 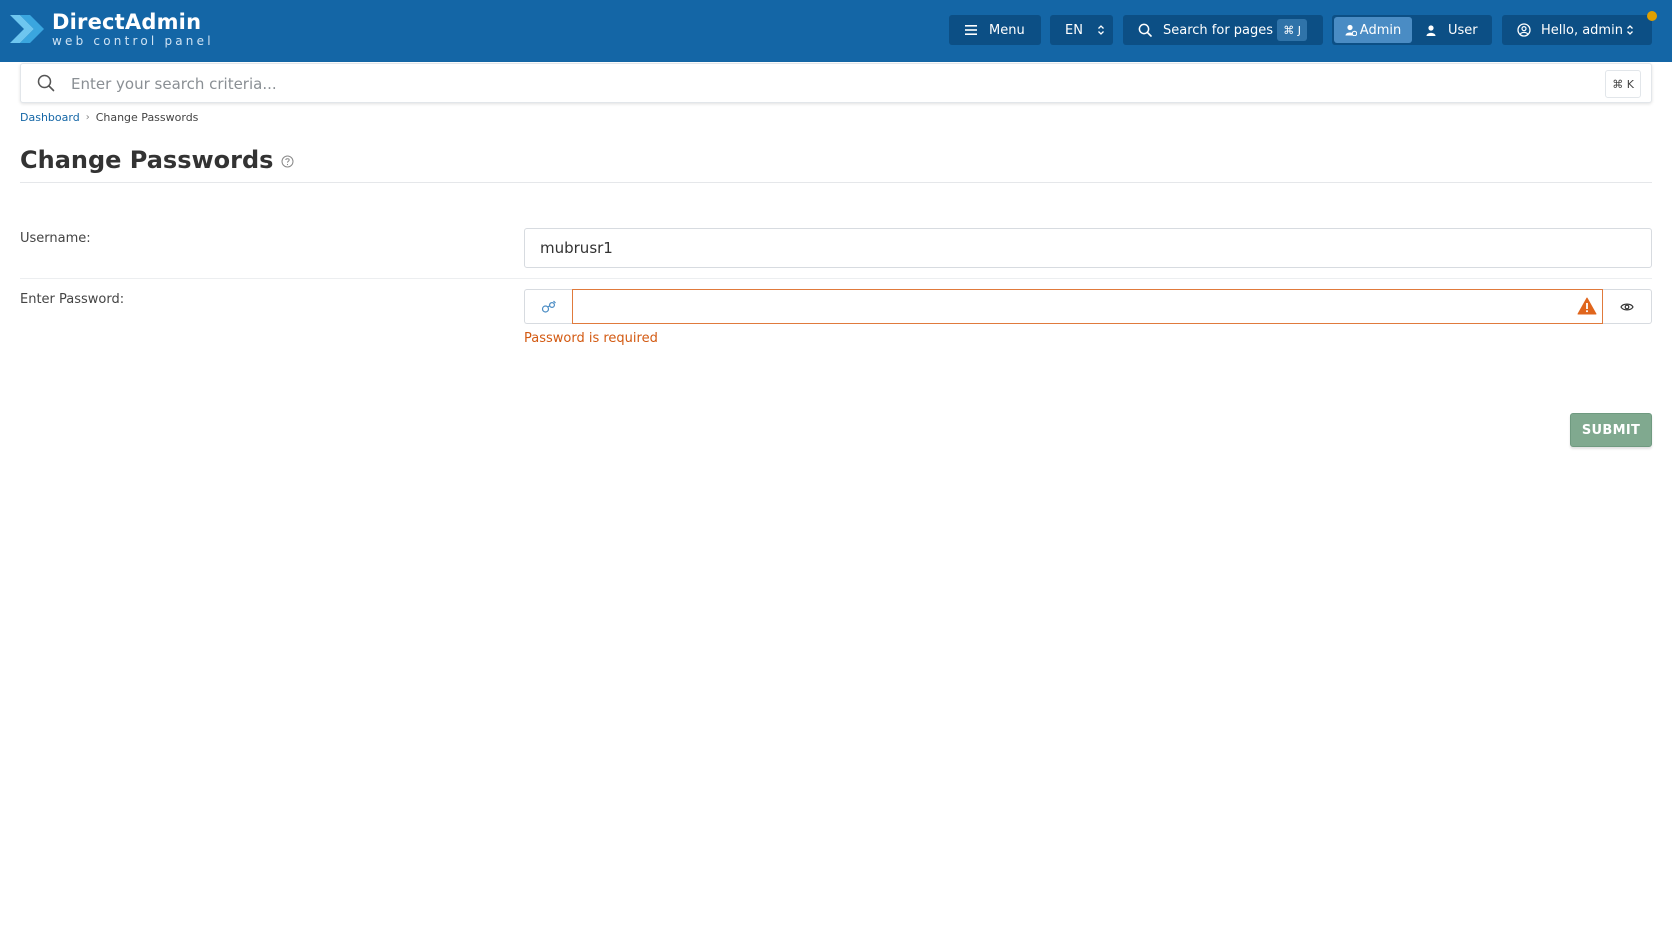 What do you see at coordinates (1524, 30) in the screenshot?
I see `user-circle-icon` at bounding box center [1524, 30].